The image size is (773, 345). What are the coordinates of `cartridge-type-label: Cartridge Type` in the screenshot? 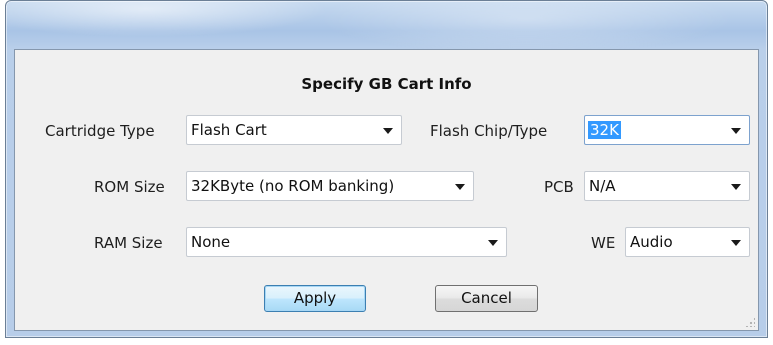 It's located at (100, 131).